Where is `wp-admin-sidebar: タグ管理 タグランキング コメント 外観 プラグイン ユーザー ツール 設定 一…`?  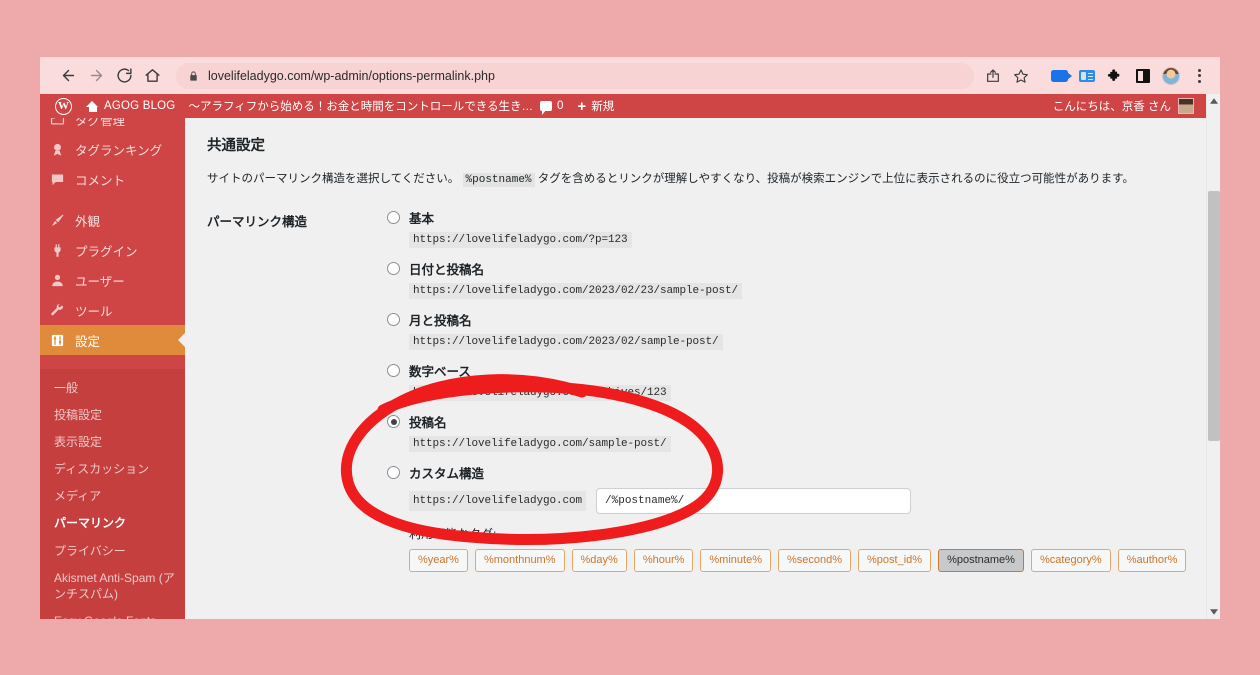
wp-admin-sidebar: タグ管理 タグランキング コメント 外観 プラグイン ユーザー ツール 設定 一… is located at coordinates (112, 368).